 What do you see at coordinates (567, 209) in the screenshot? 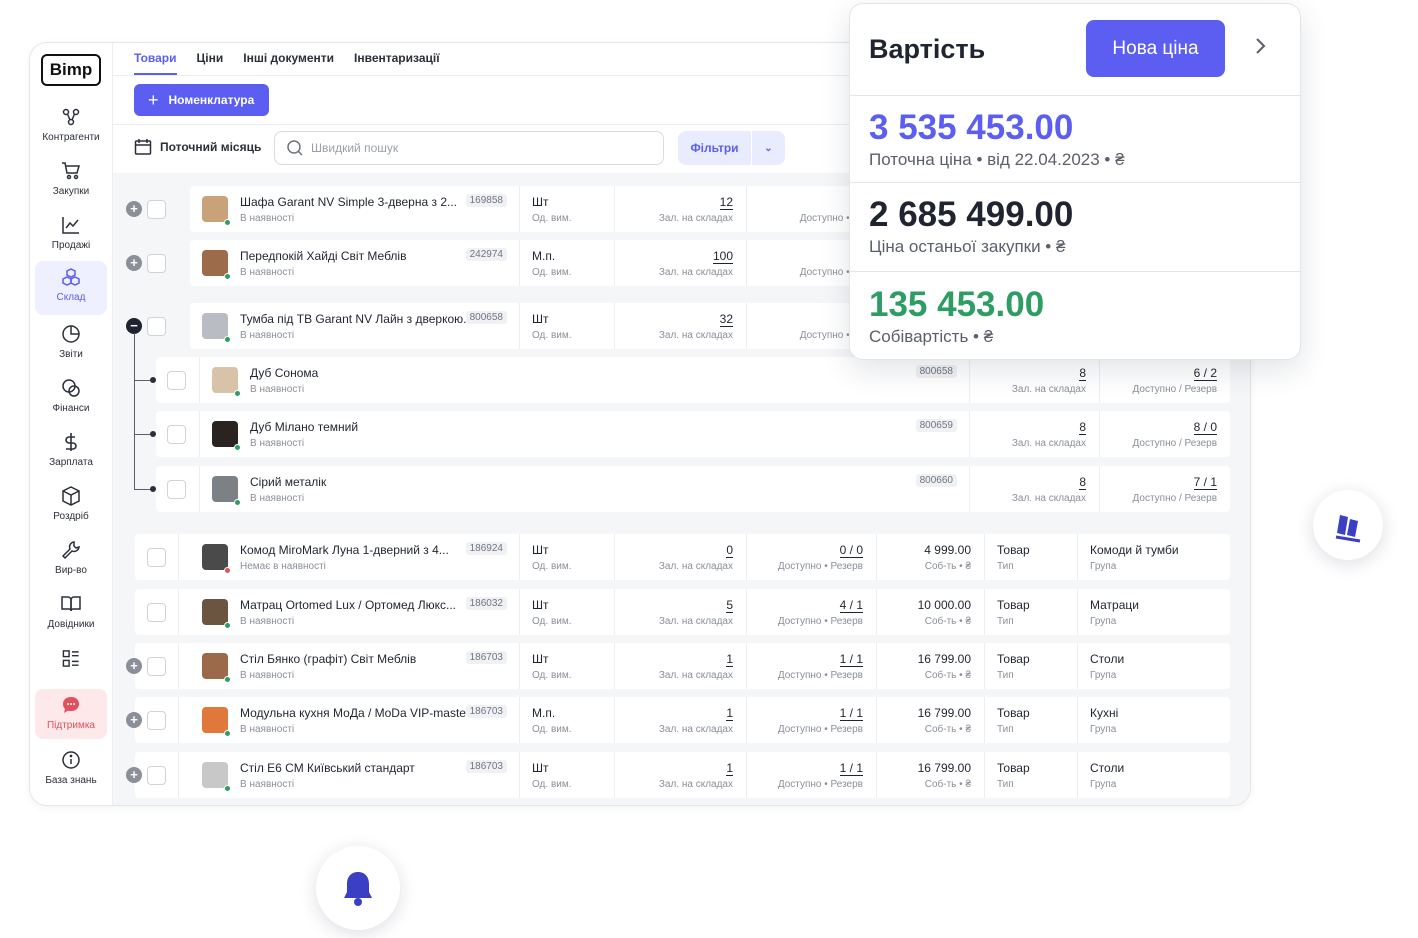
I see `unit-cell: Шт Од. вим.` at bounding box center [567, 209].